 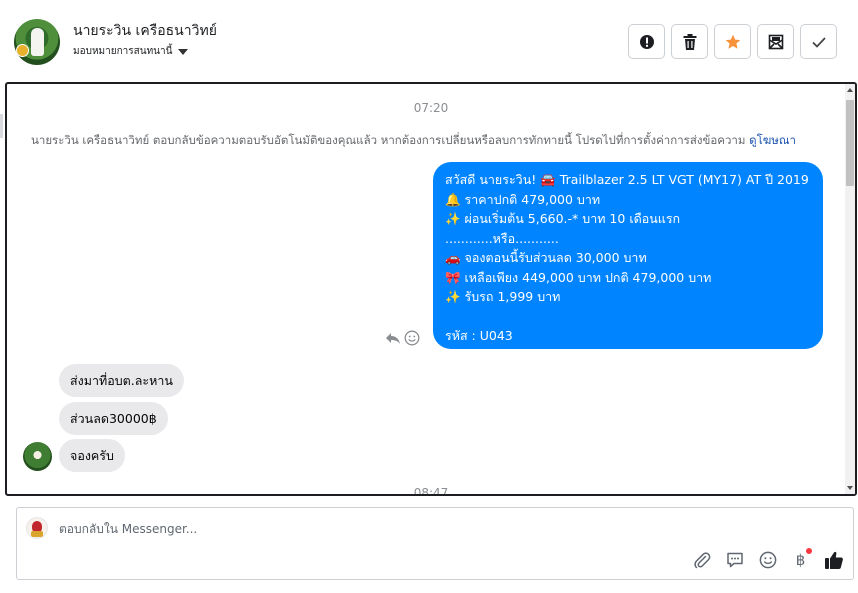 I want to click on avatar-badge, so click(x=22, y=50).